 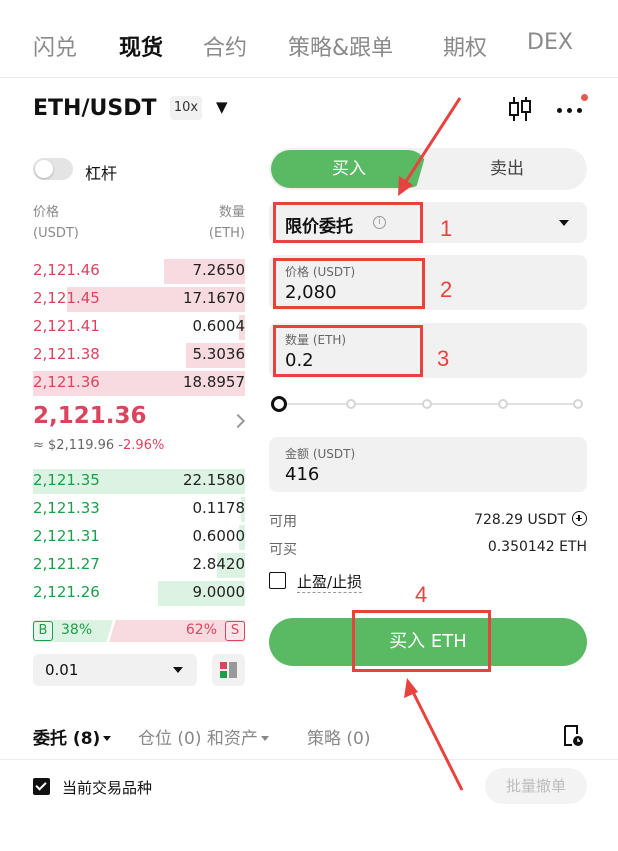 What do you see at coordinates (428, 464) in the screenshot?
I see `amount-input: 金额 (USDT) 416` at bounding box center [428, 464].